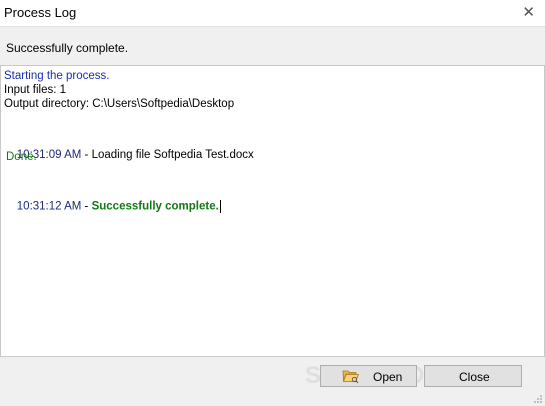 This screenshot has width=545, height=406. I want to click on text-caret, so click(220, 206).